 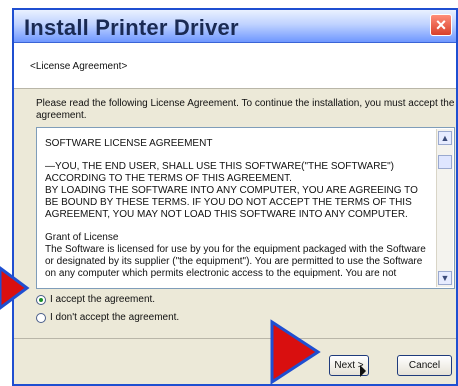 What do you see at coordinates (41, 299) in the screenshot?
I see `accept-radio` at bounding box center [41, 299].